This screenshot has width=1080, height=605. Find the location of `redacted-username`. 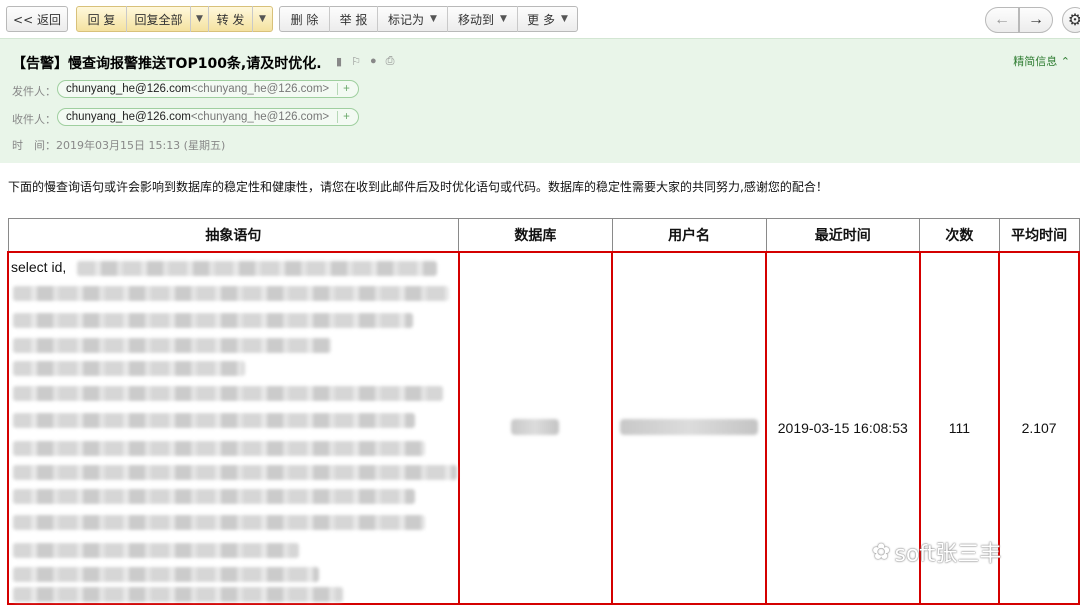

redacted-username is located at coordinates (689, 426).